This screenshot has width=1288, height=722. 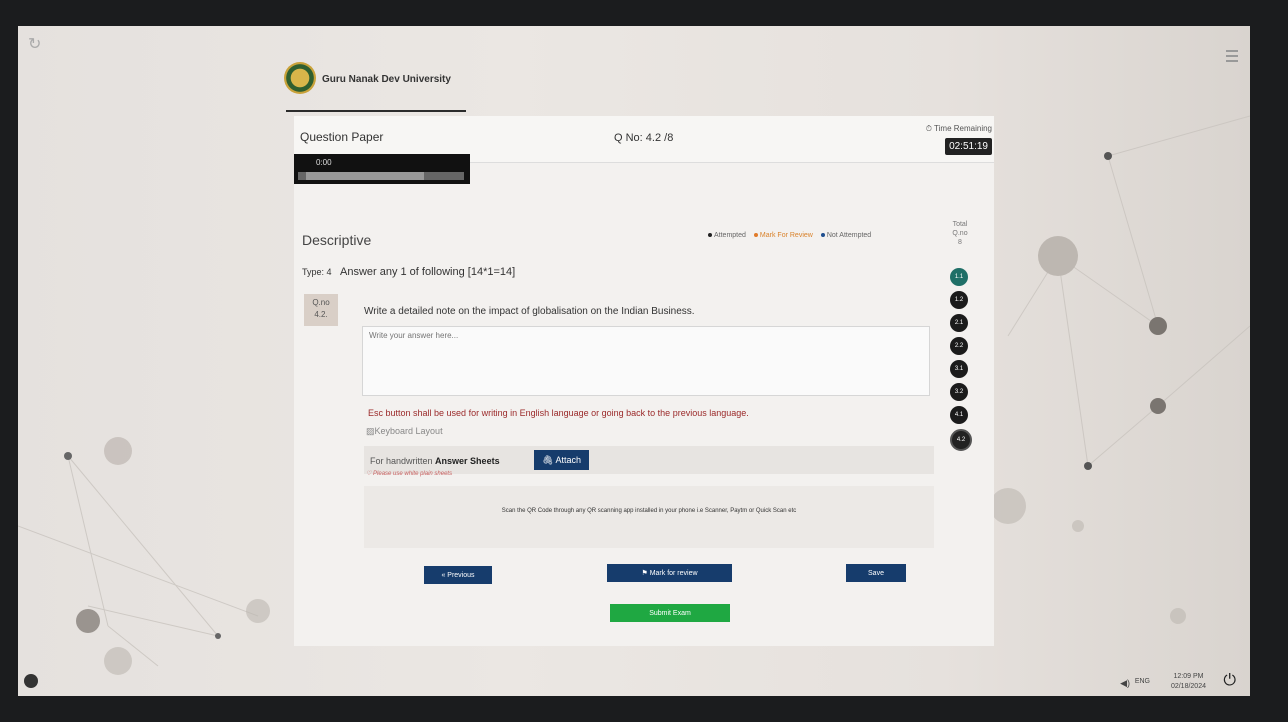 I want to click on qnav-item: 4.2, so click(x=961, y=440).